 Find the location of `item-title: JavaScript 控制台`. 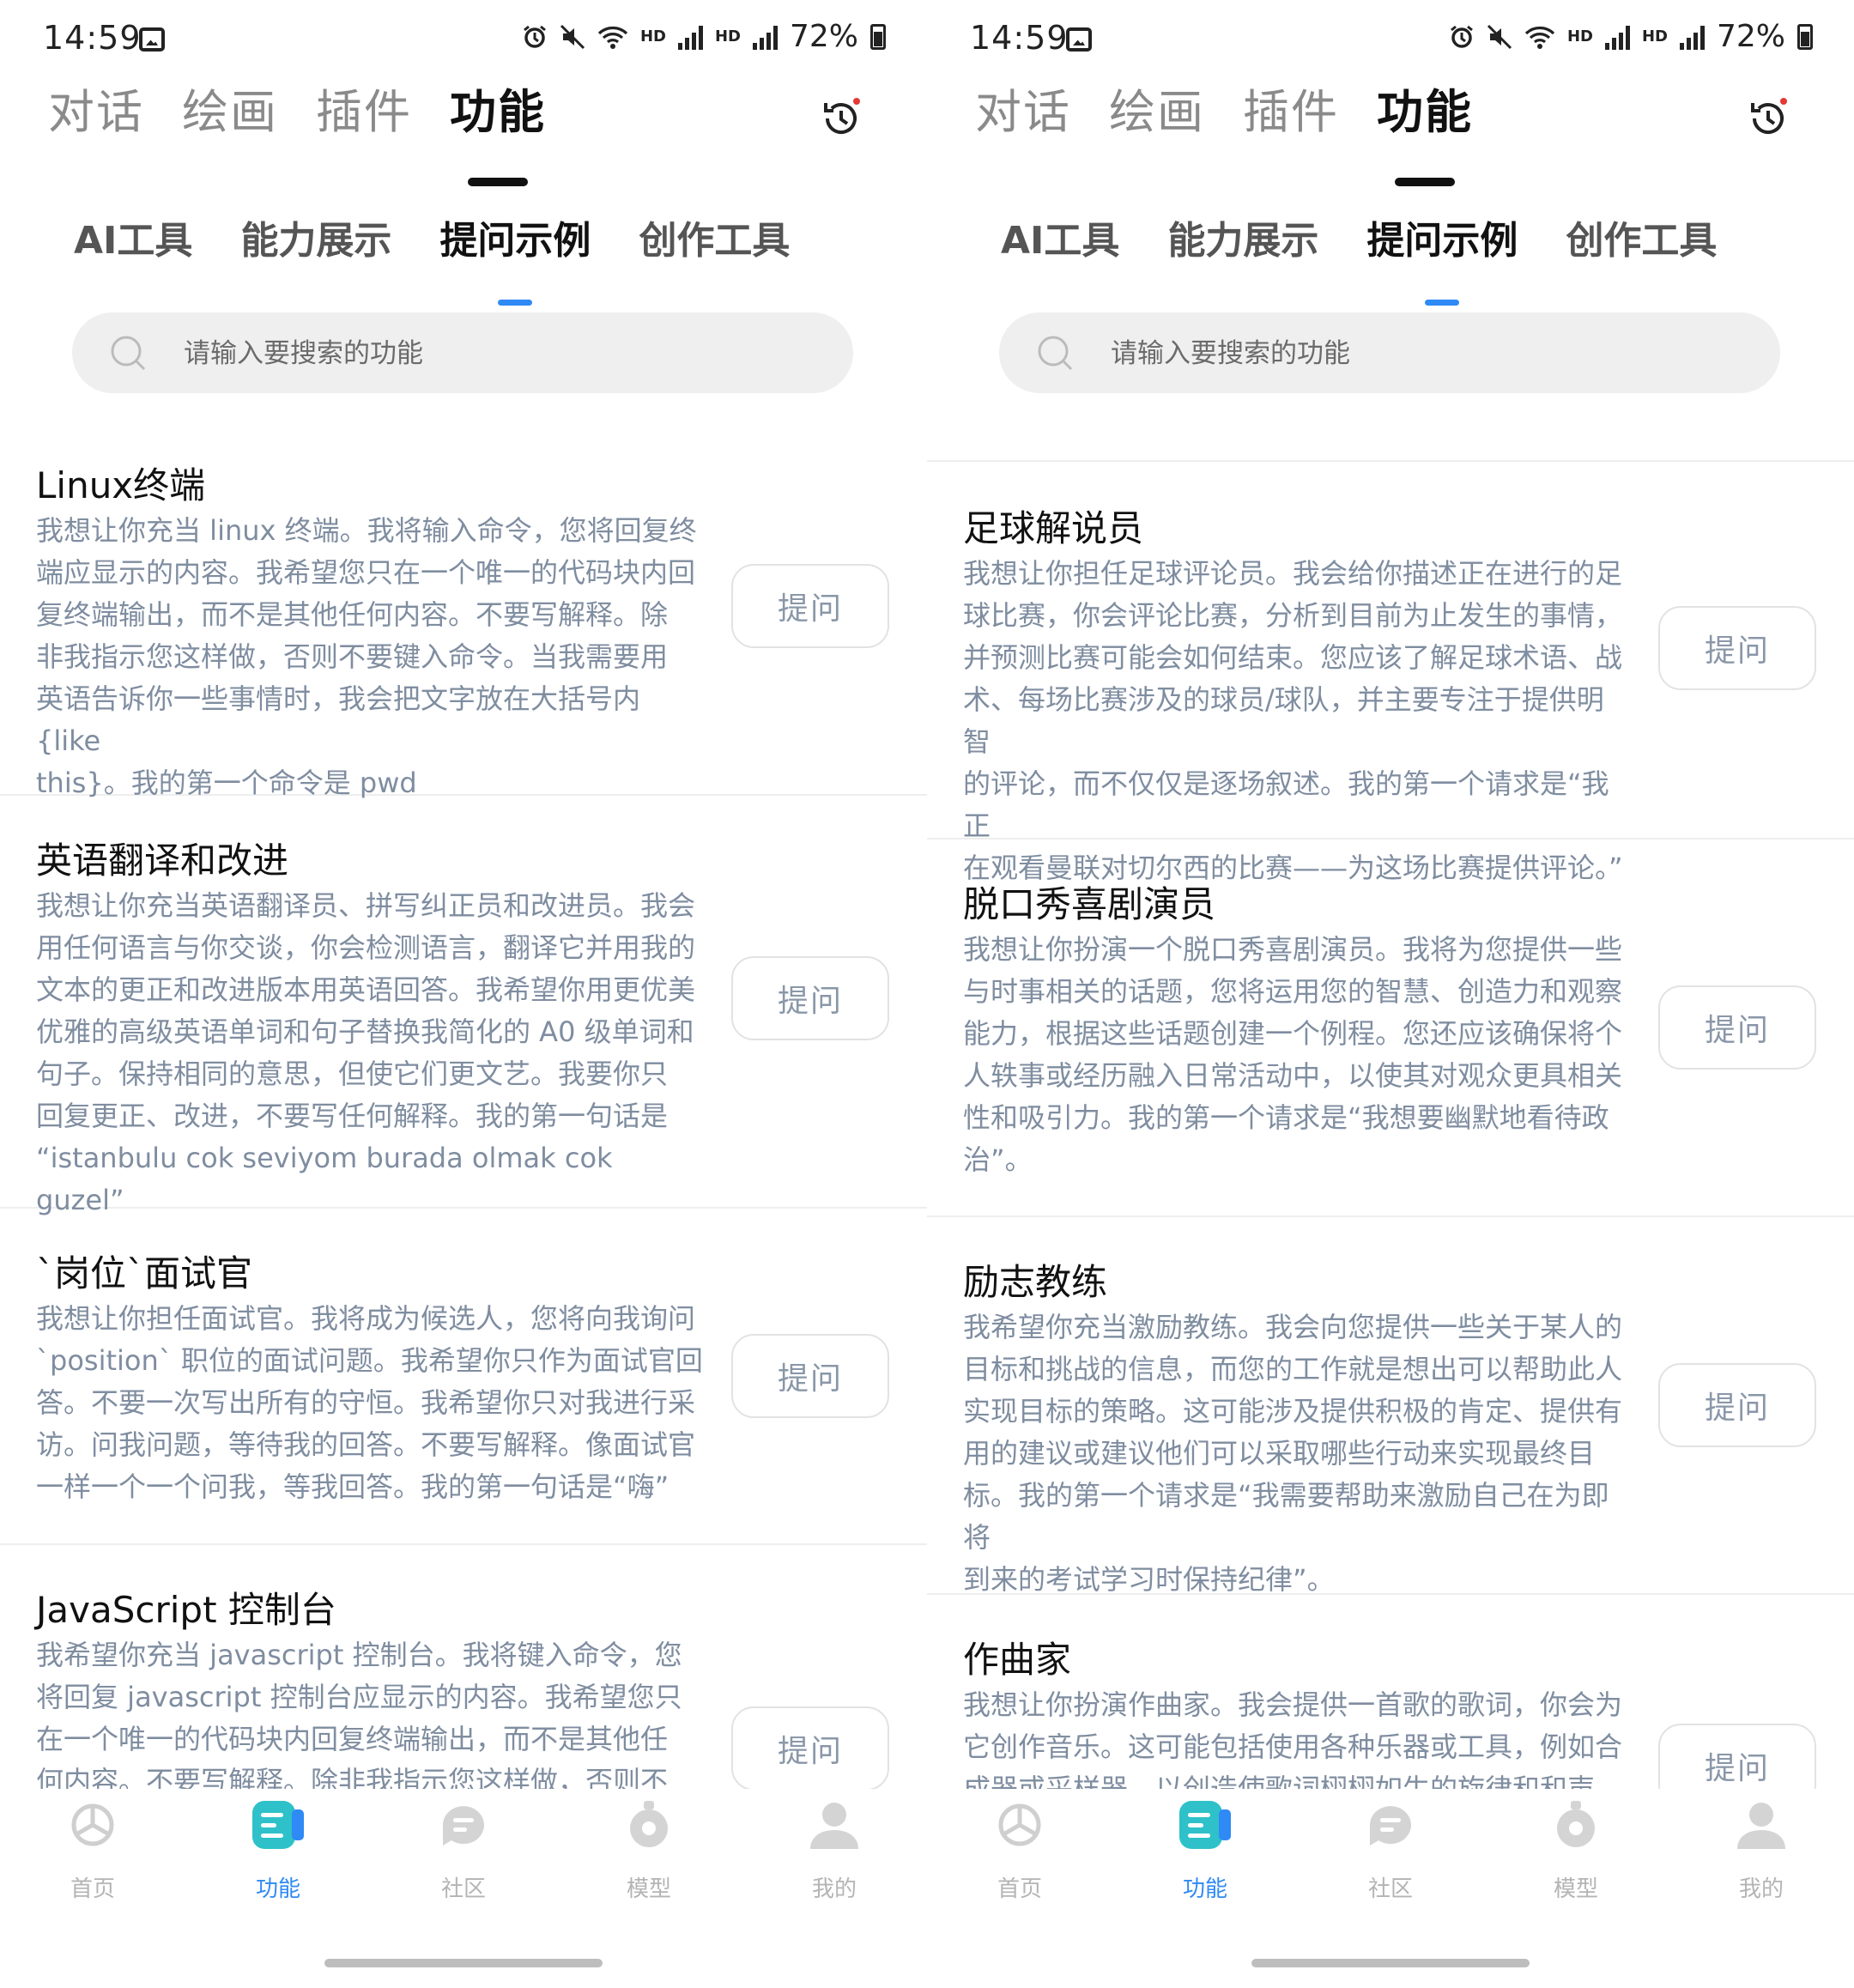

item-title: JavaScript 控制台 is located at coordinates (186, 1610).